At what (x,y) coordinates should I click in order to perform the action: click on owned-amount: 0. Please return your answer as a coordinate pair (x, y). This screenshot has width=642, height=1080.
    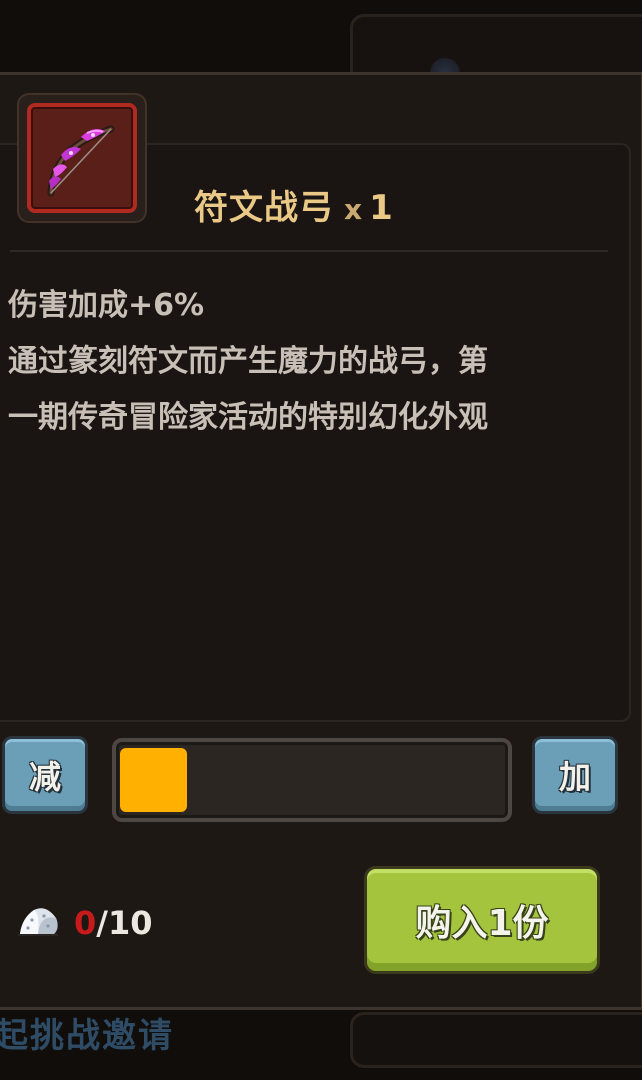
    Looking at the image, I should click on (85, 923).